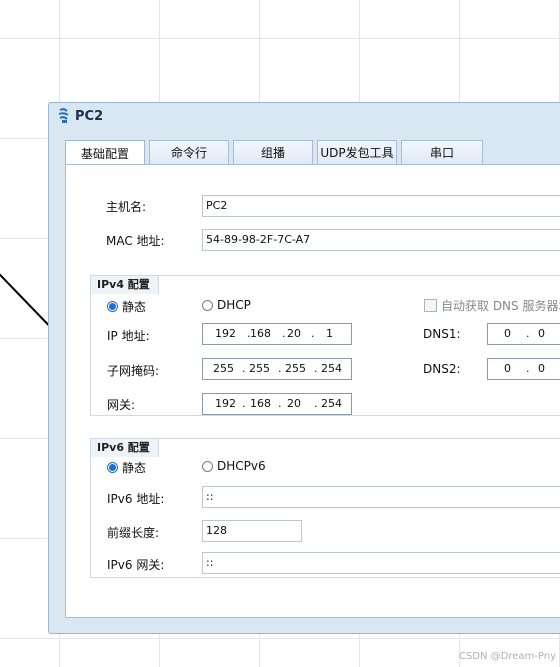  Describe the element at coordinates (331, 368) in the screenshot. I see `mask-octet: 254` at that location.